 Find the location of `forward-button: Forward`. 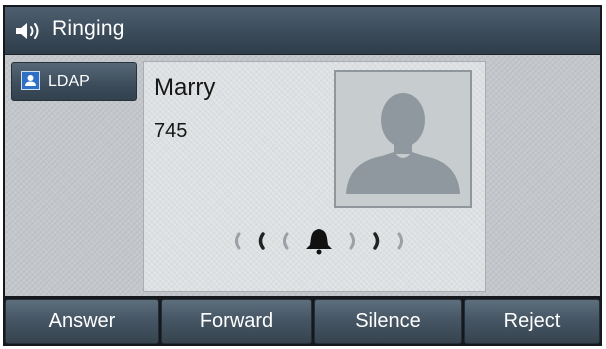

forward-button: Forward is located at coordinates (236, 321).